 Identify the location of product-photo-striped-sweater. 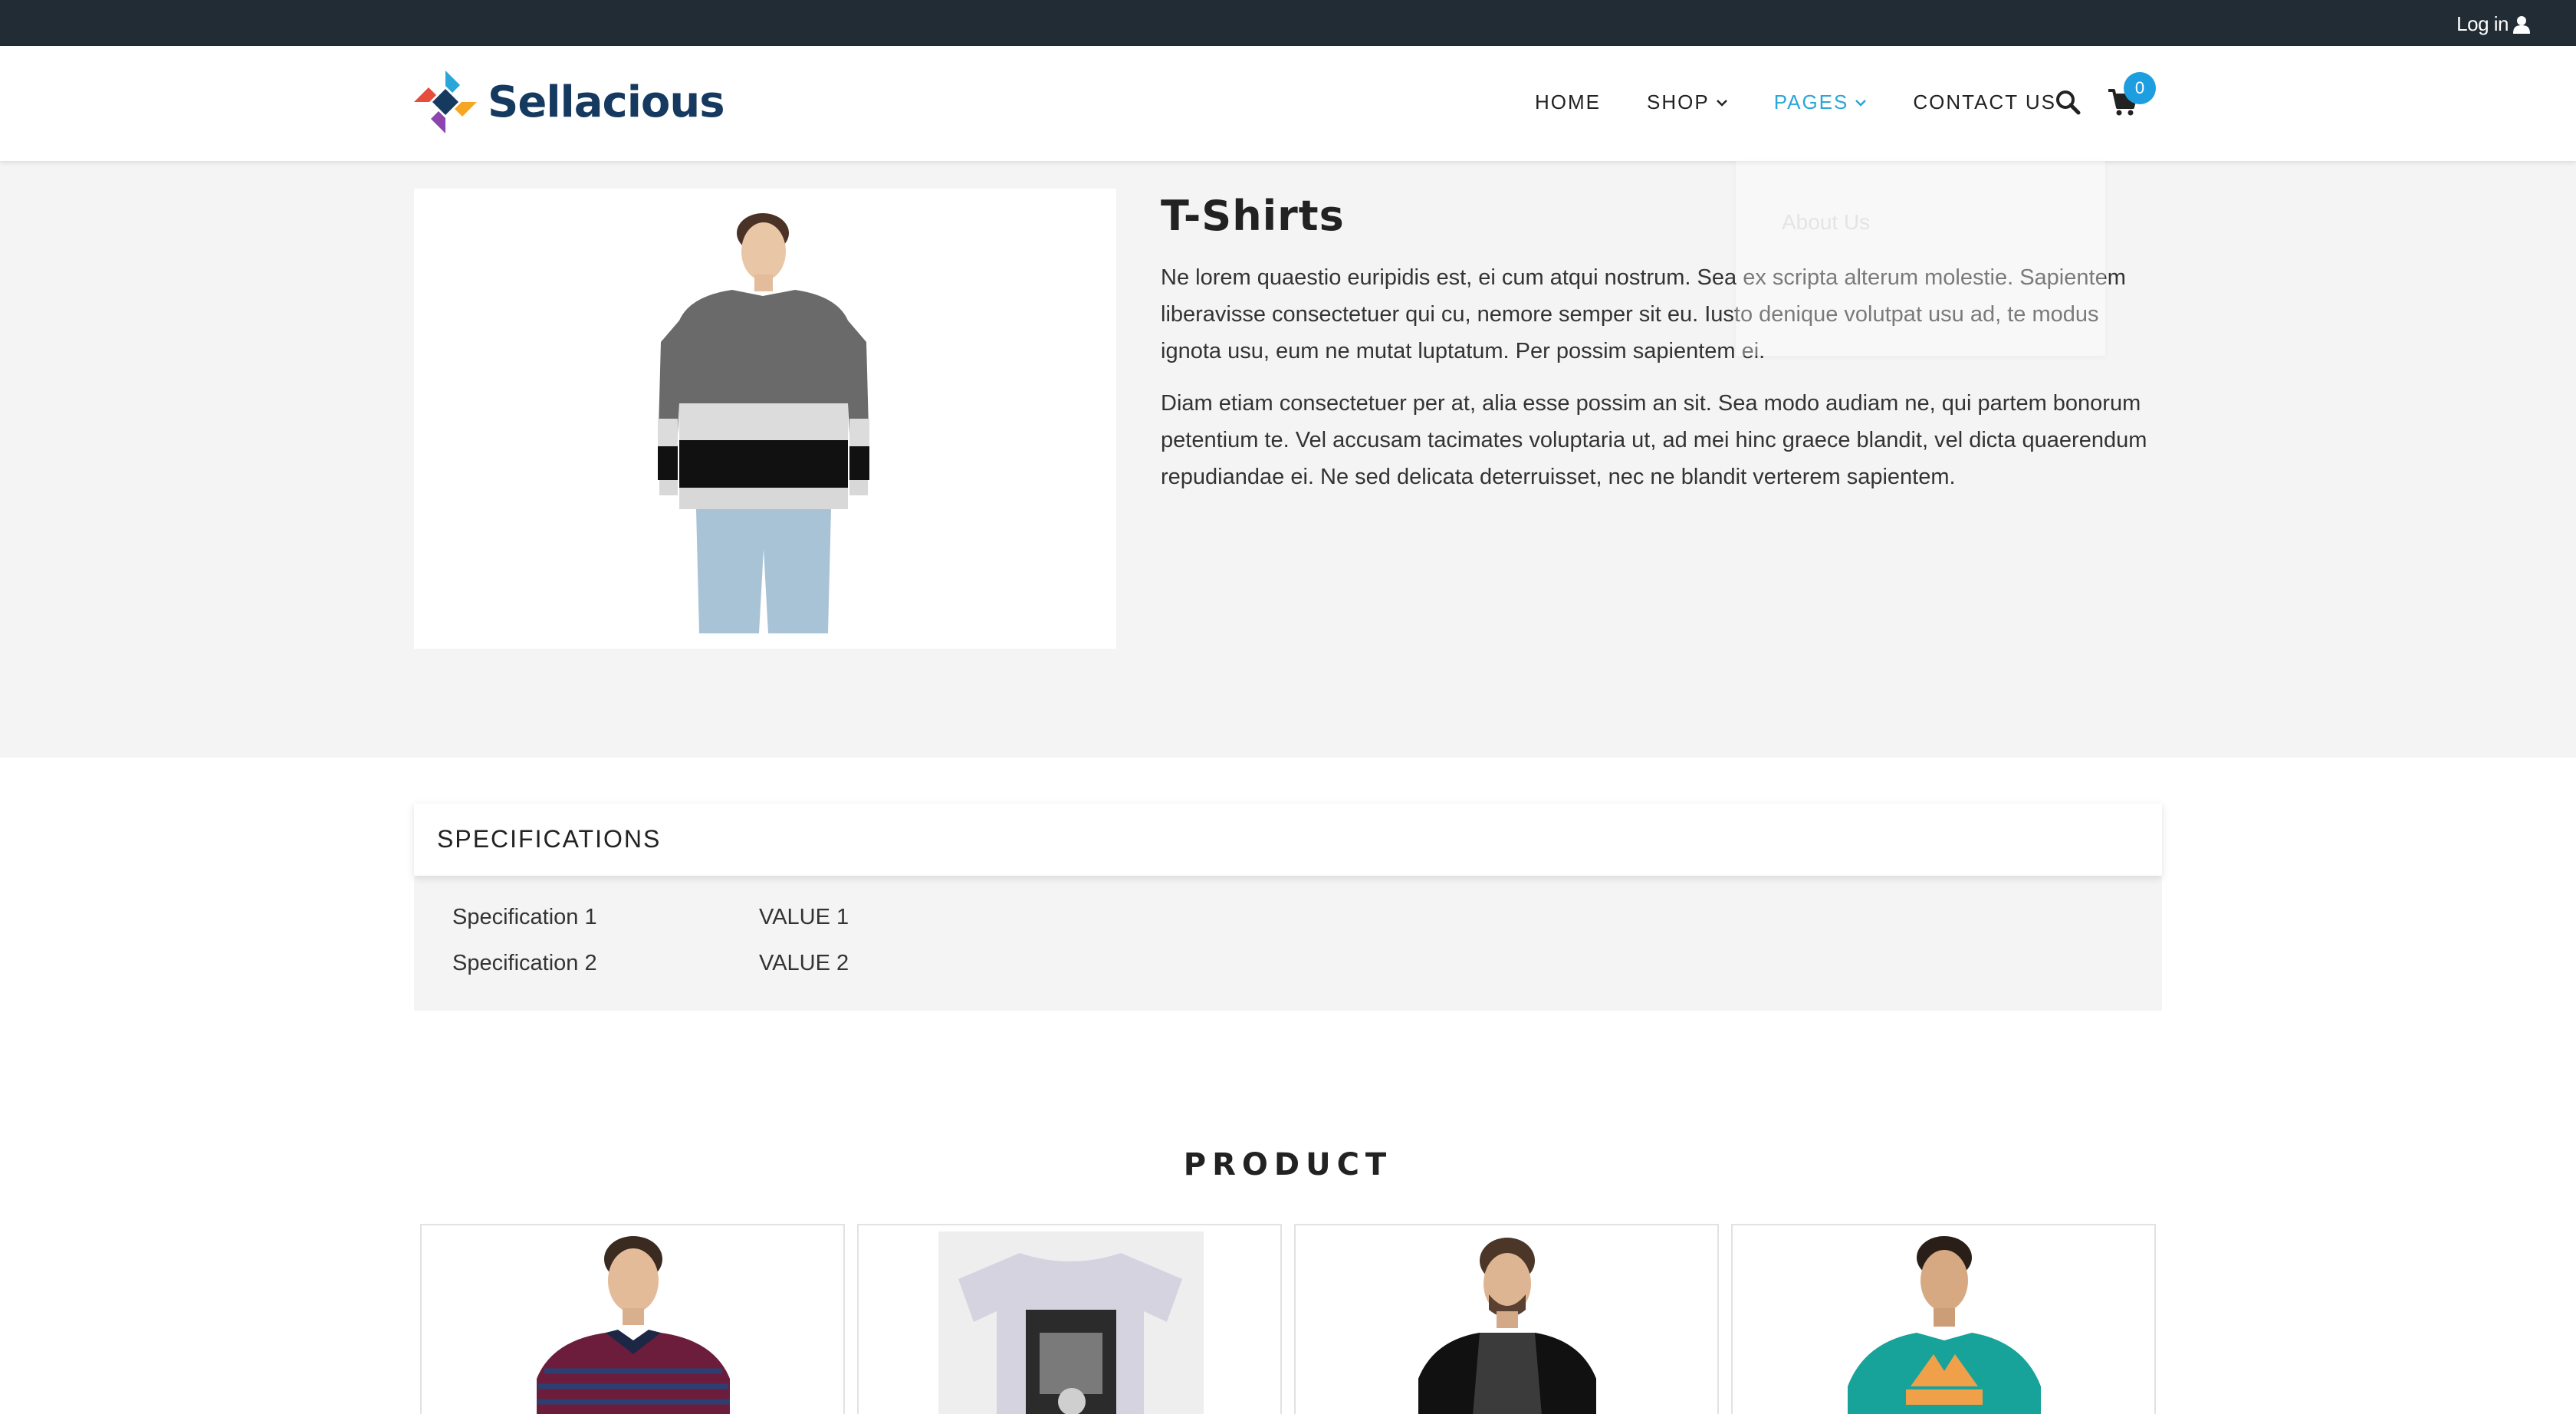
(764, 423).